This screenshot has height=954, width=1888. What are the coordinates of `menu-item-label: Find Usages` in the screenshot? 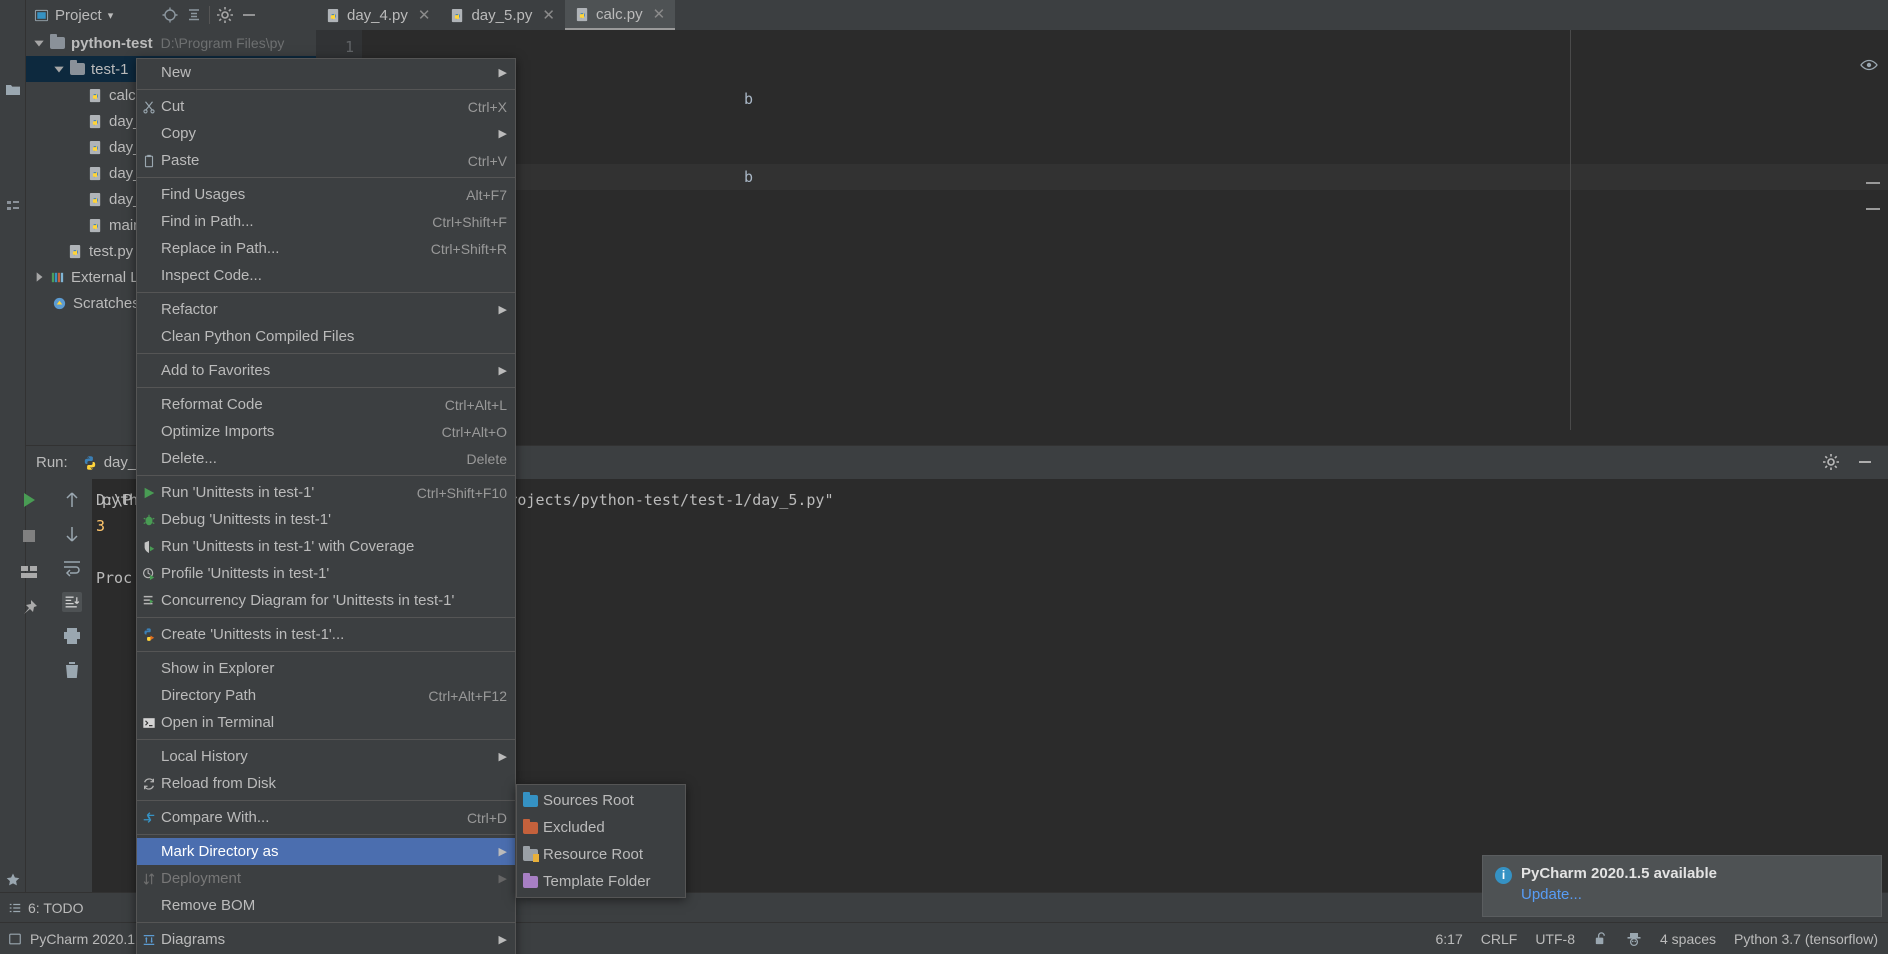 It's located at (203, 194).